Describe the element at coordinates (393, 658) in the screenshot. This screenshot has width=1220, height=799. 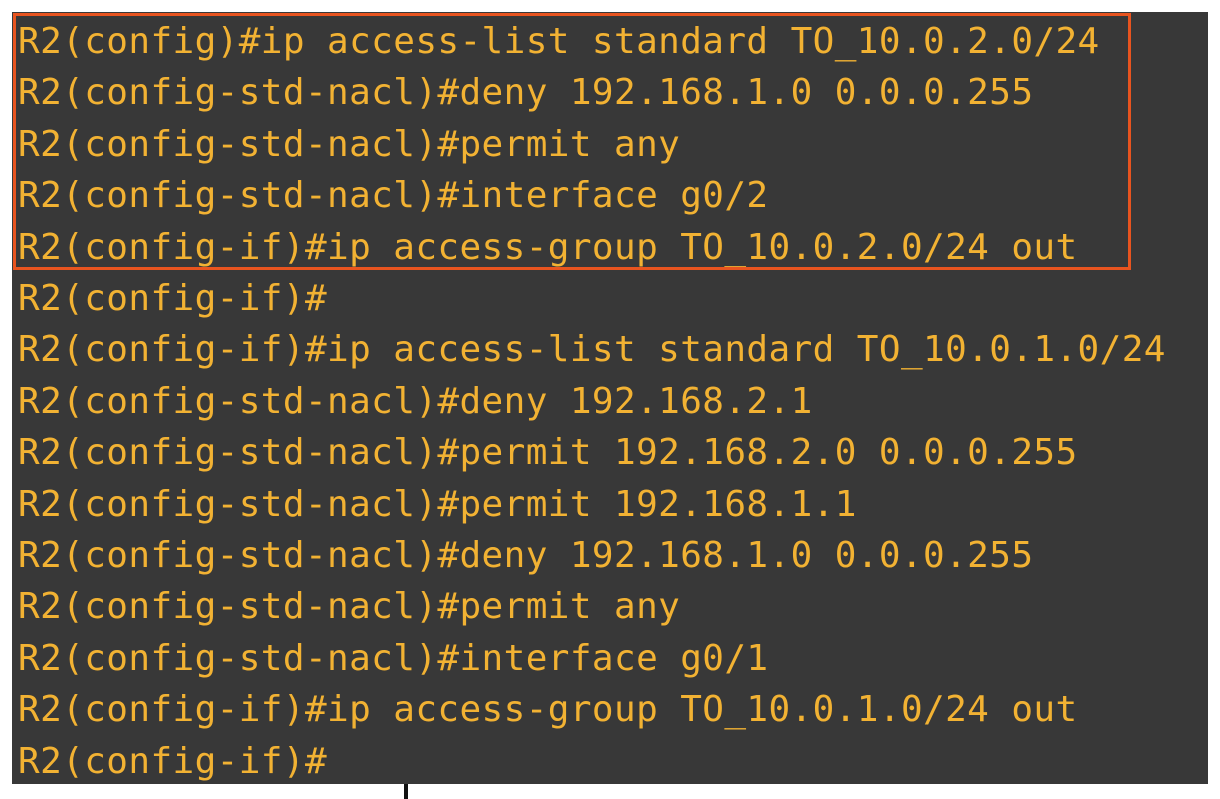
I see `terminal-line: R2(config-std-nacl)#interface g0/1` at that location.